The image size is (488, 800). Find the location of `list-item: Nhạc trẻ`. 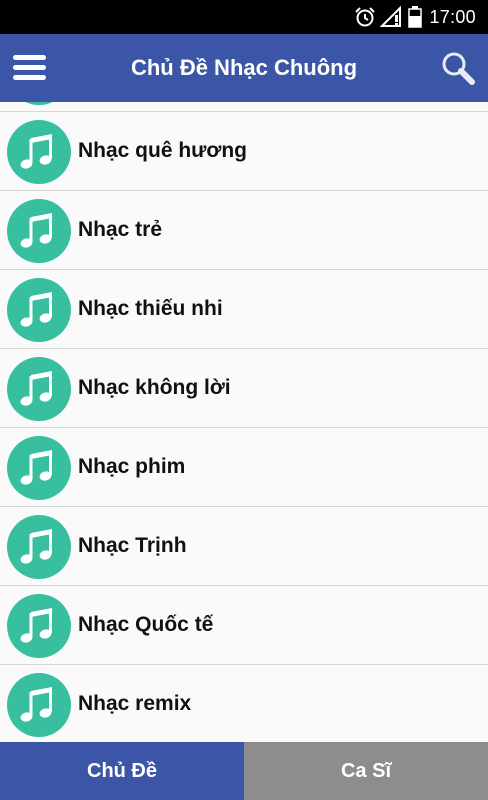

list-item: Nhạc trẻ is located at coordinates (244, 230).